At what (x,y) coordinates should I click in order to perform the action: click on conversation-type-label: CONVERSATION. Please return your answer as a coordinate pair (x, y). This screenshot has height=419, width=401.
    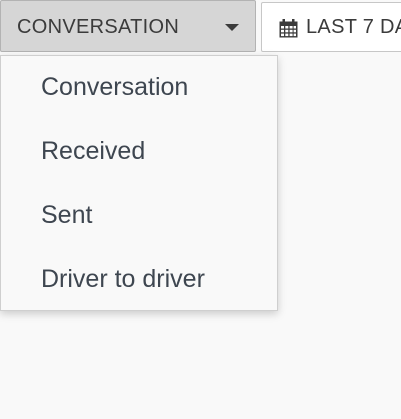
    Looking at the image, I should click on (98, 27).